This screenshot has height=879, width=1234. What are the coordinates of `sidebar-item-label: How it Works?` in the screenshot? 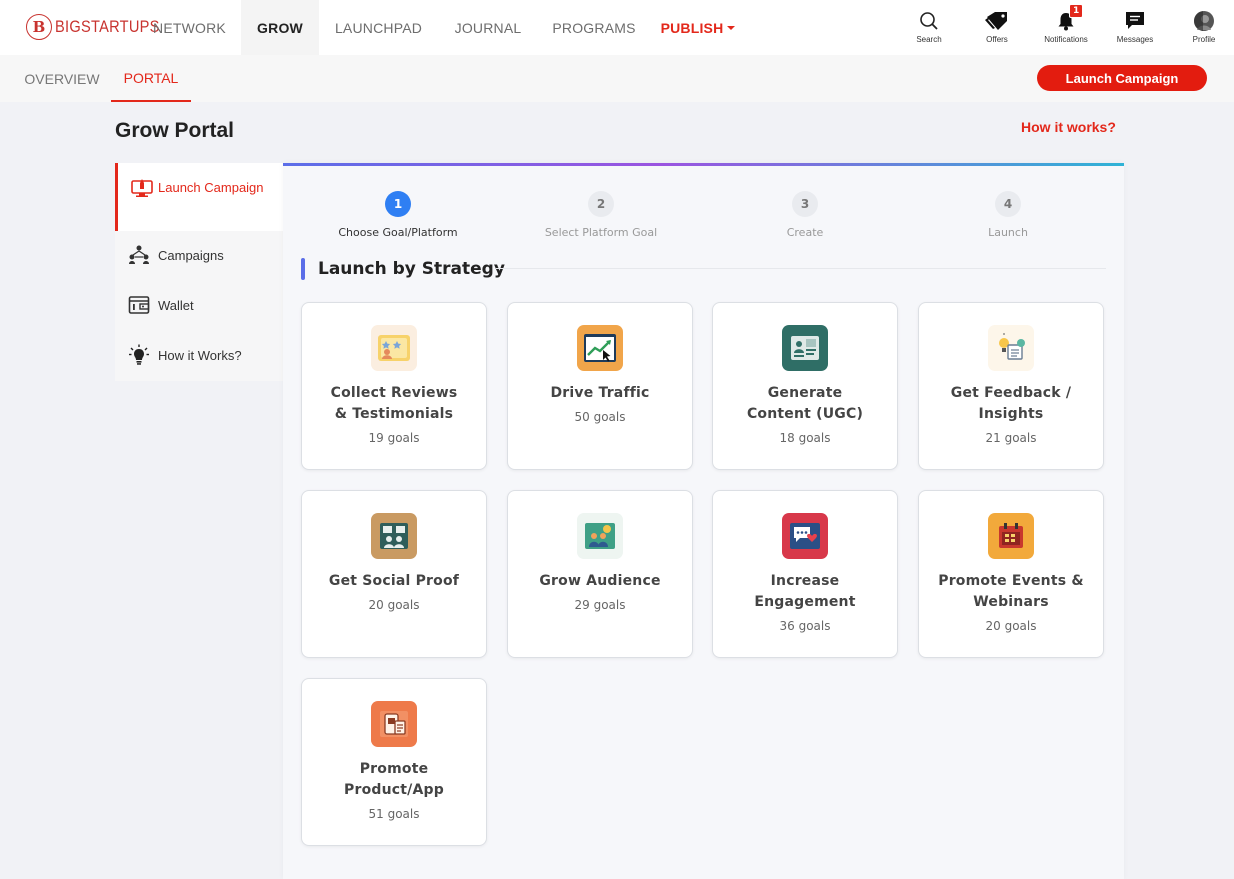 It's located at (200, 355).